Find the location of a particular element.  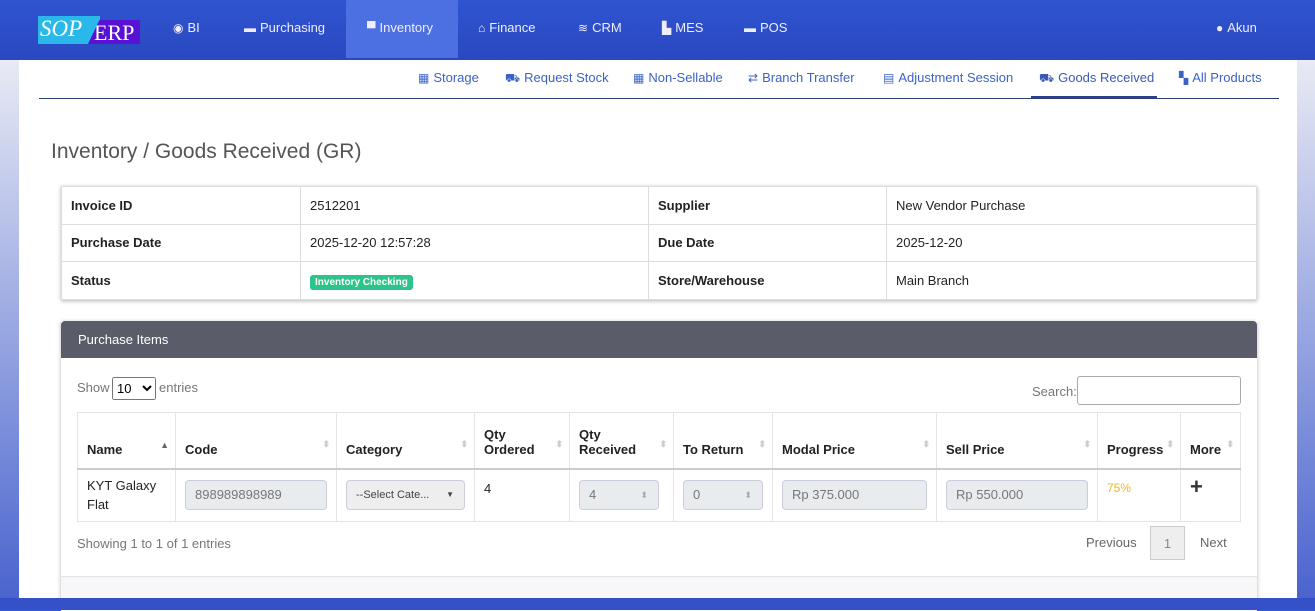

category-select: --Select Cate... ▼ is located at coordinates (405, 495).